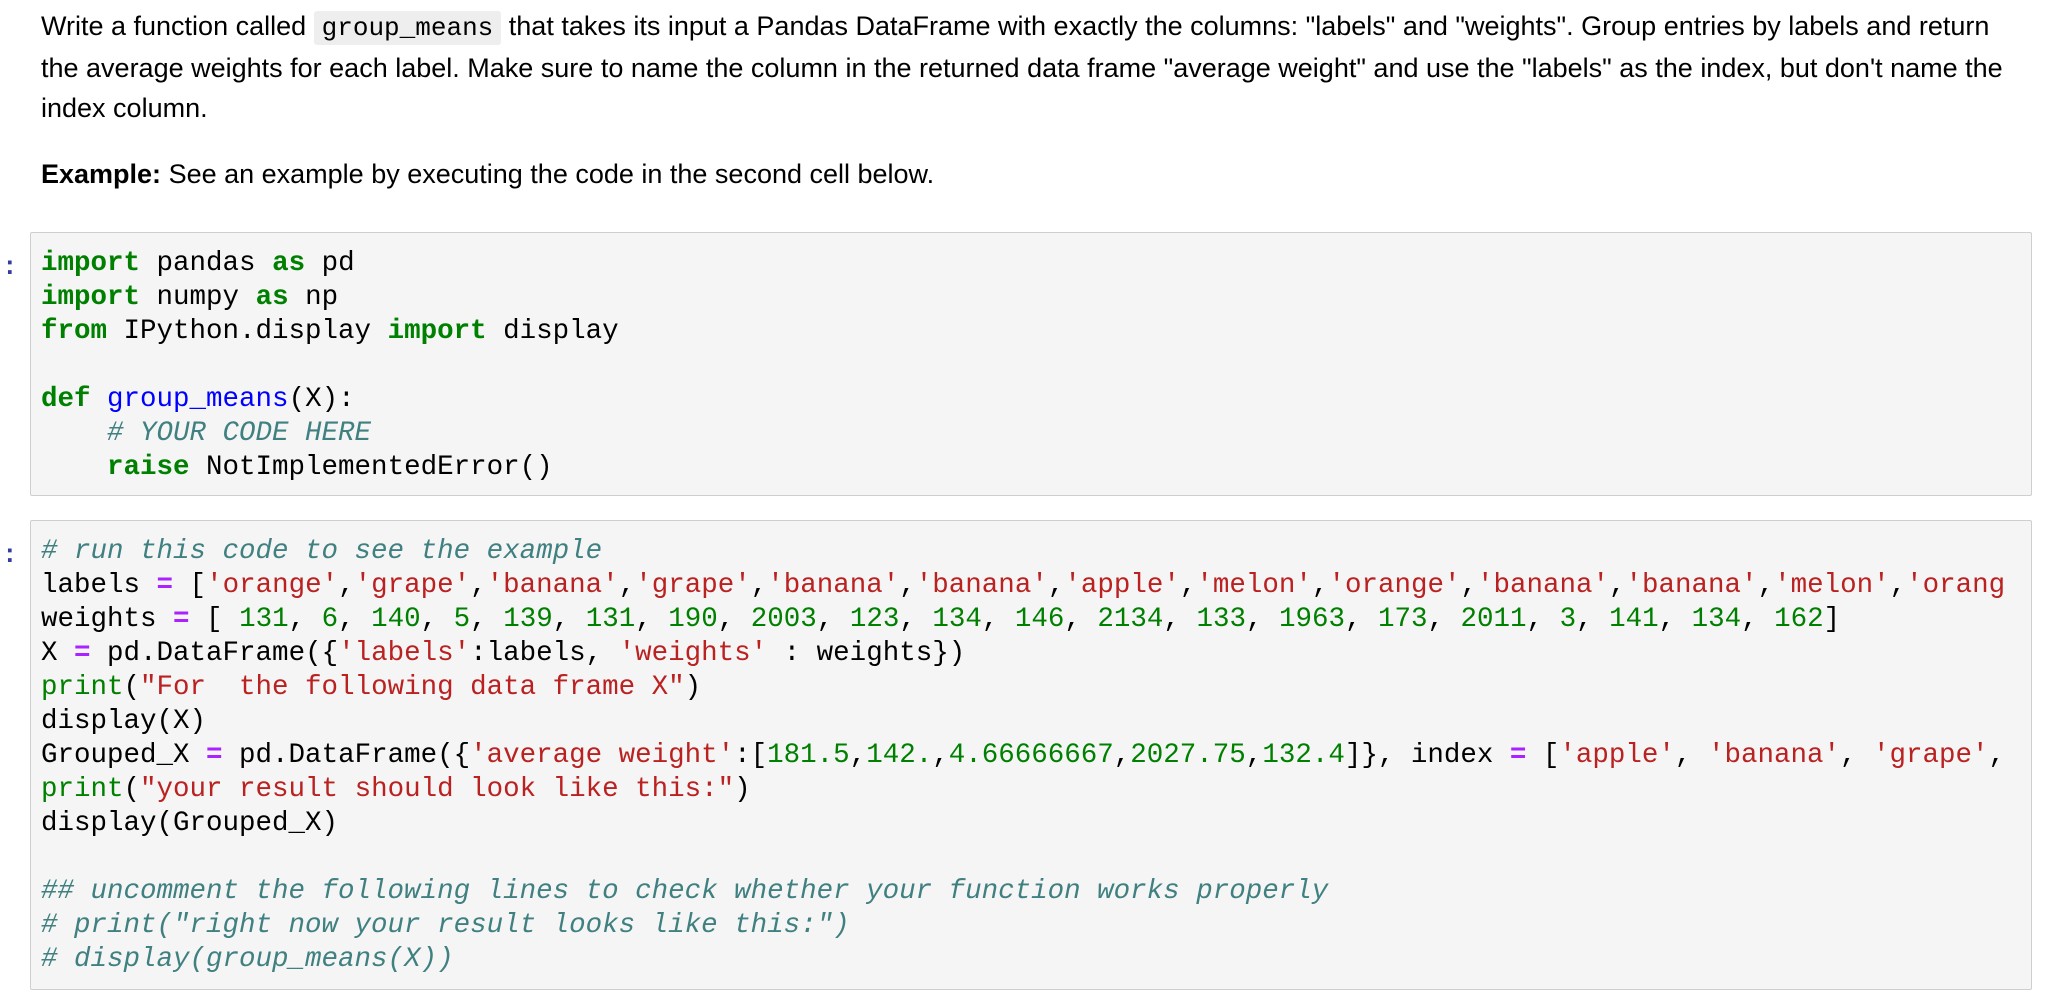 The width and height of the screenshot is (2046, 996). I want to click on code-number: 4.66666667, so click(1031, 755).